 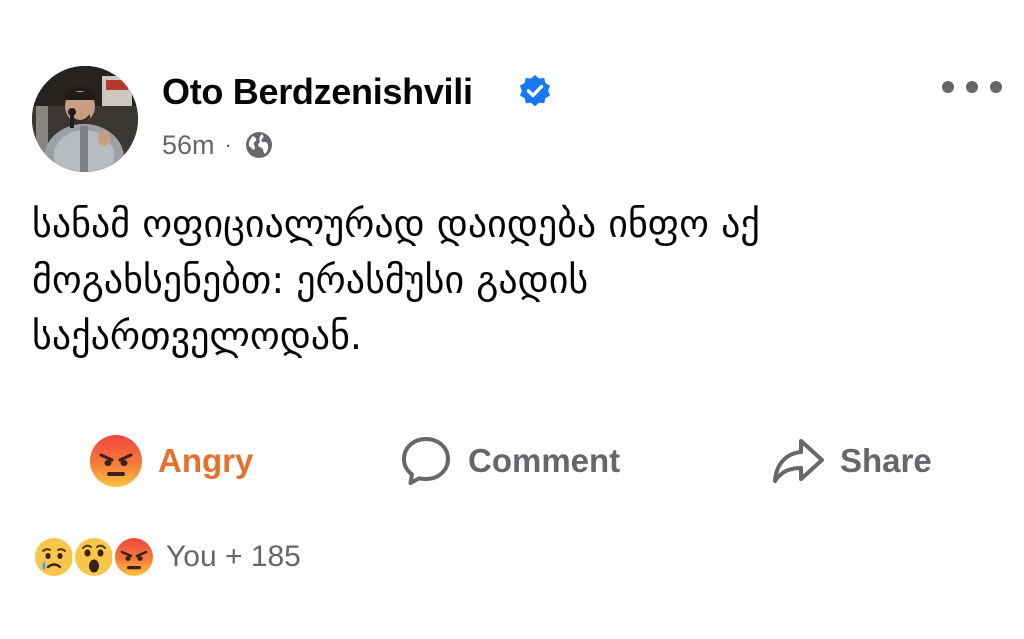 What do you see at coordinates (886, 460) in the screenshot?
I see `share-label: Share` at bounding box center [886, 460].